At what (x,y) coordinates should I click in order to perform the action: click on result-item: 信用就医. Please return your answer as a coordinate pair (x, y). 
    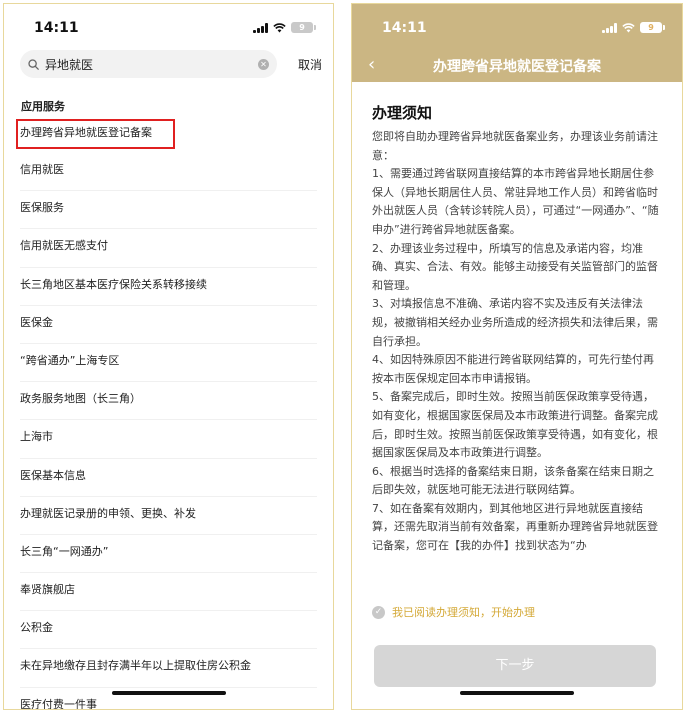
    Looking at the image, I should click on (168, 172).